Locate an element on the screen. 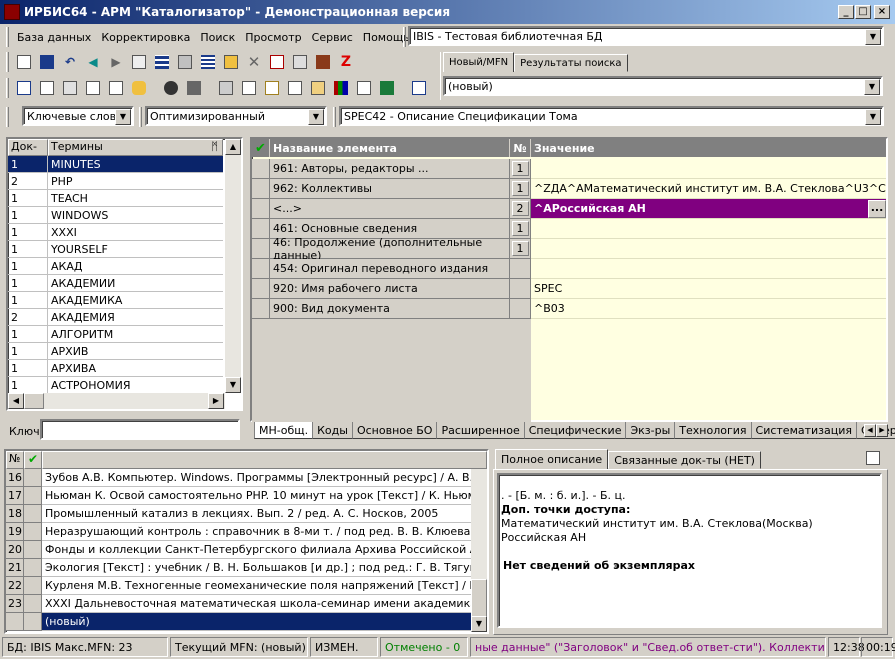  term-row: 1 WINDOWS is located at coordinates (115, 215).